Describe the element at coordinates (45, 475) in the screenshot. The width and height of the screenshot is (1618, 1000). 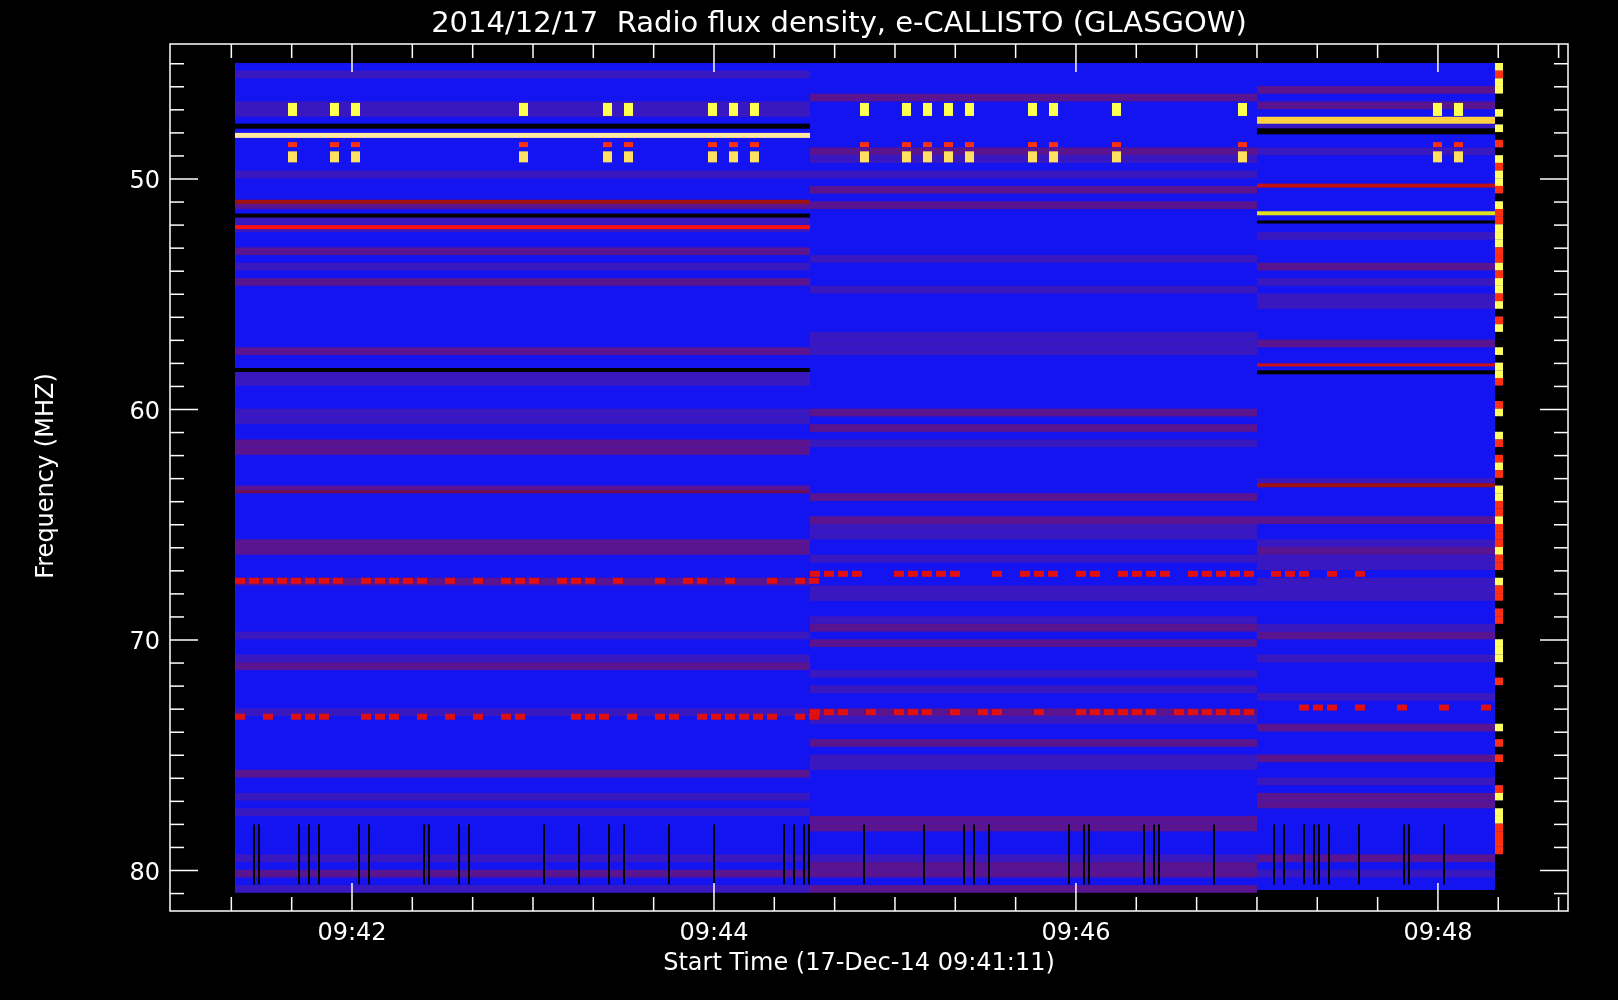
I see `y-axis-label: Frequency (MHZ)` at that location.